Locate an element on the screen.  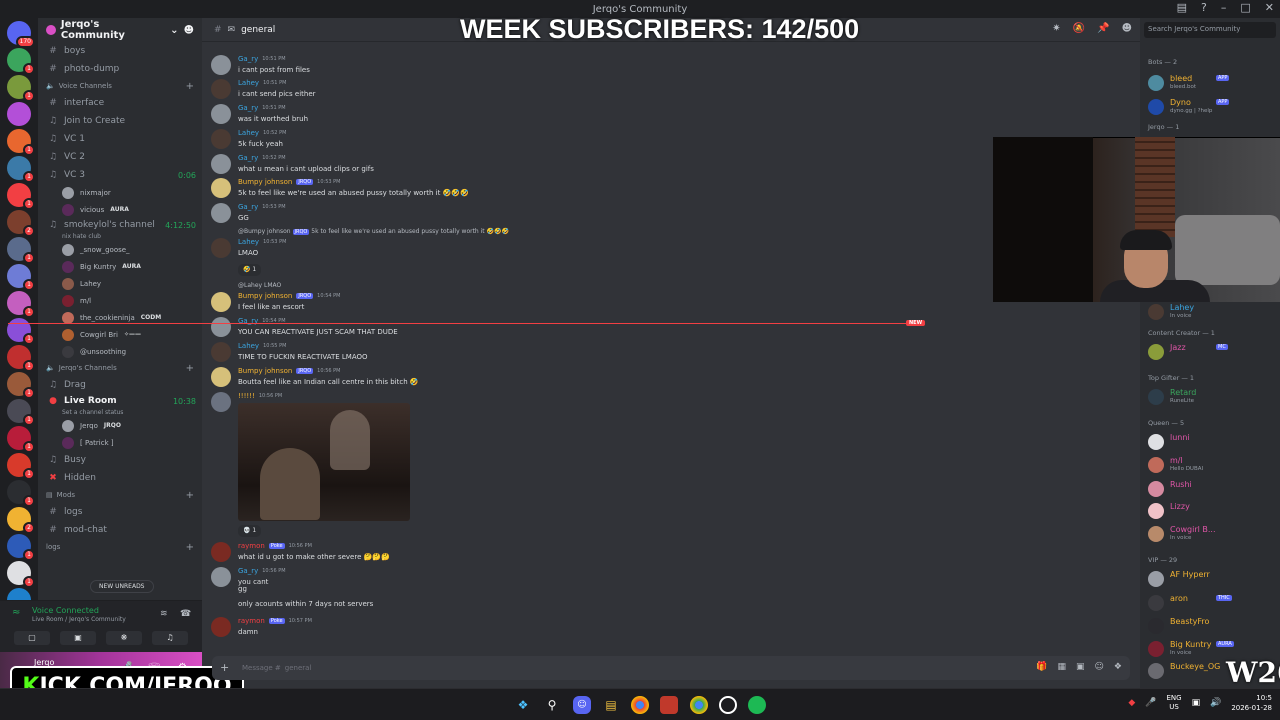
inbox-icon: ▤ is located at coordinates (1182, 7).